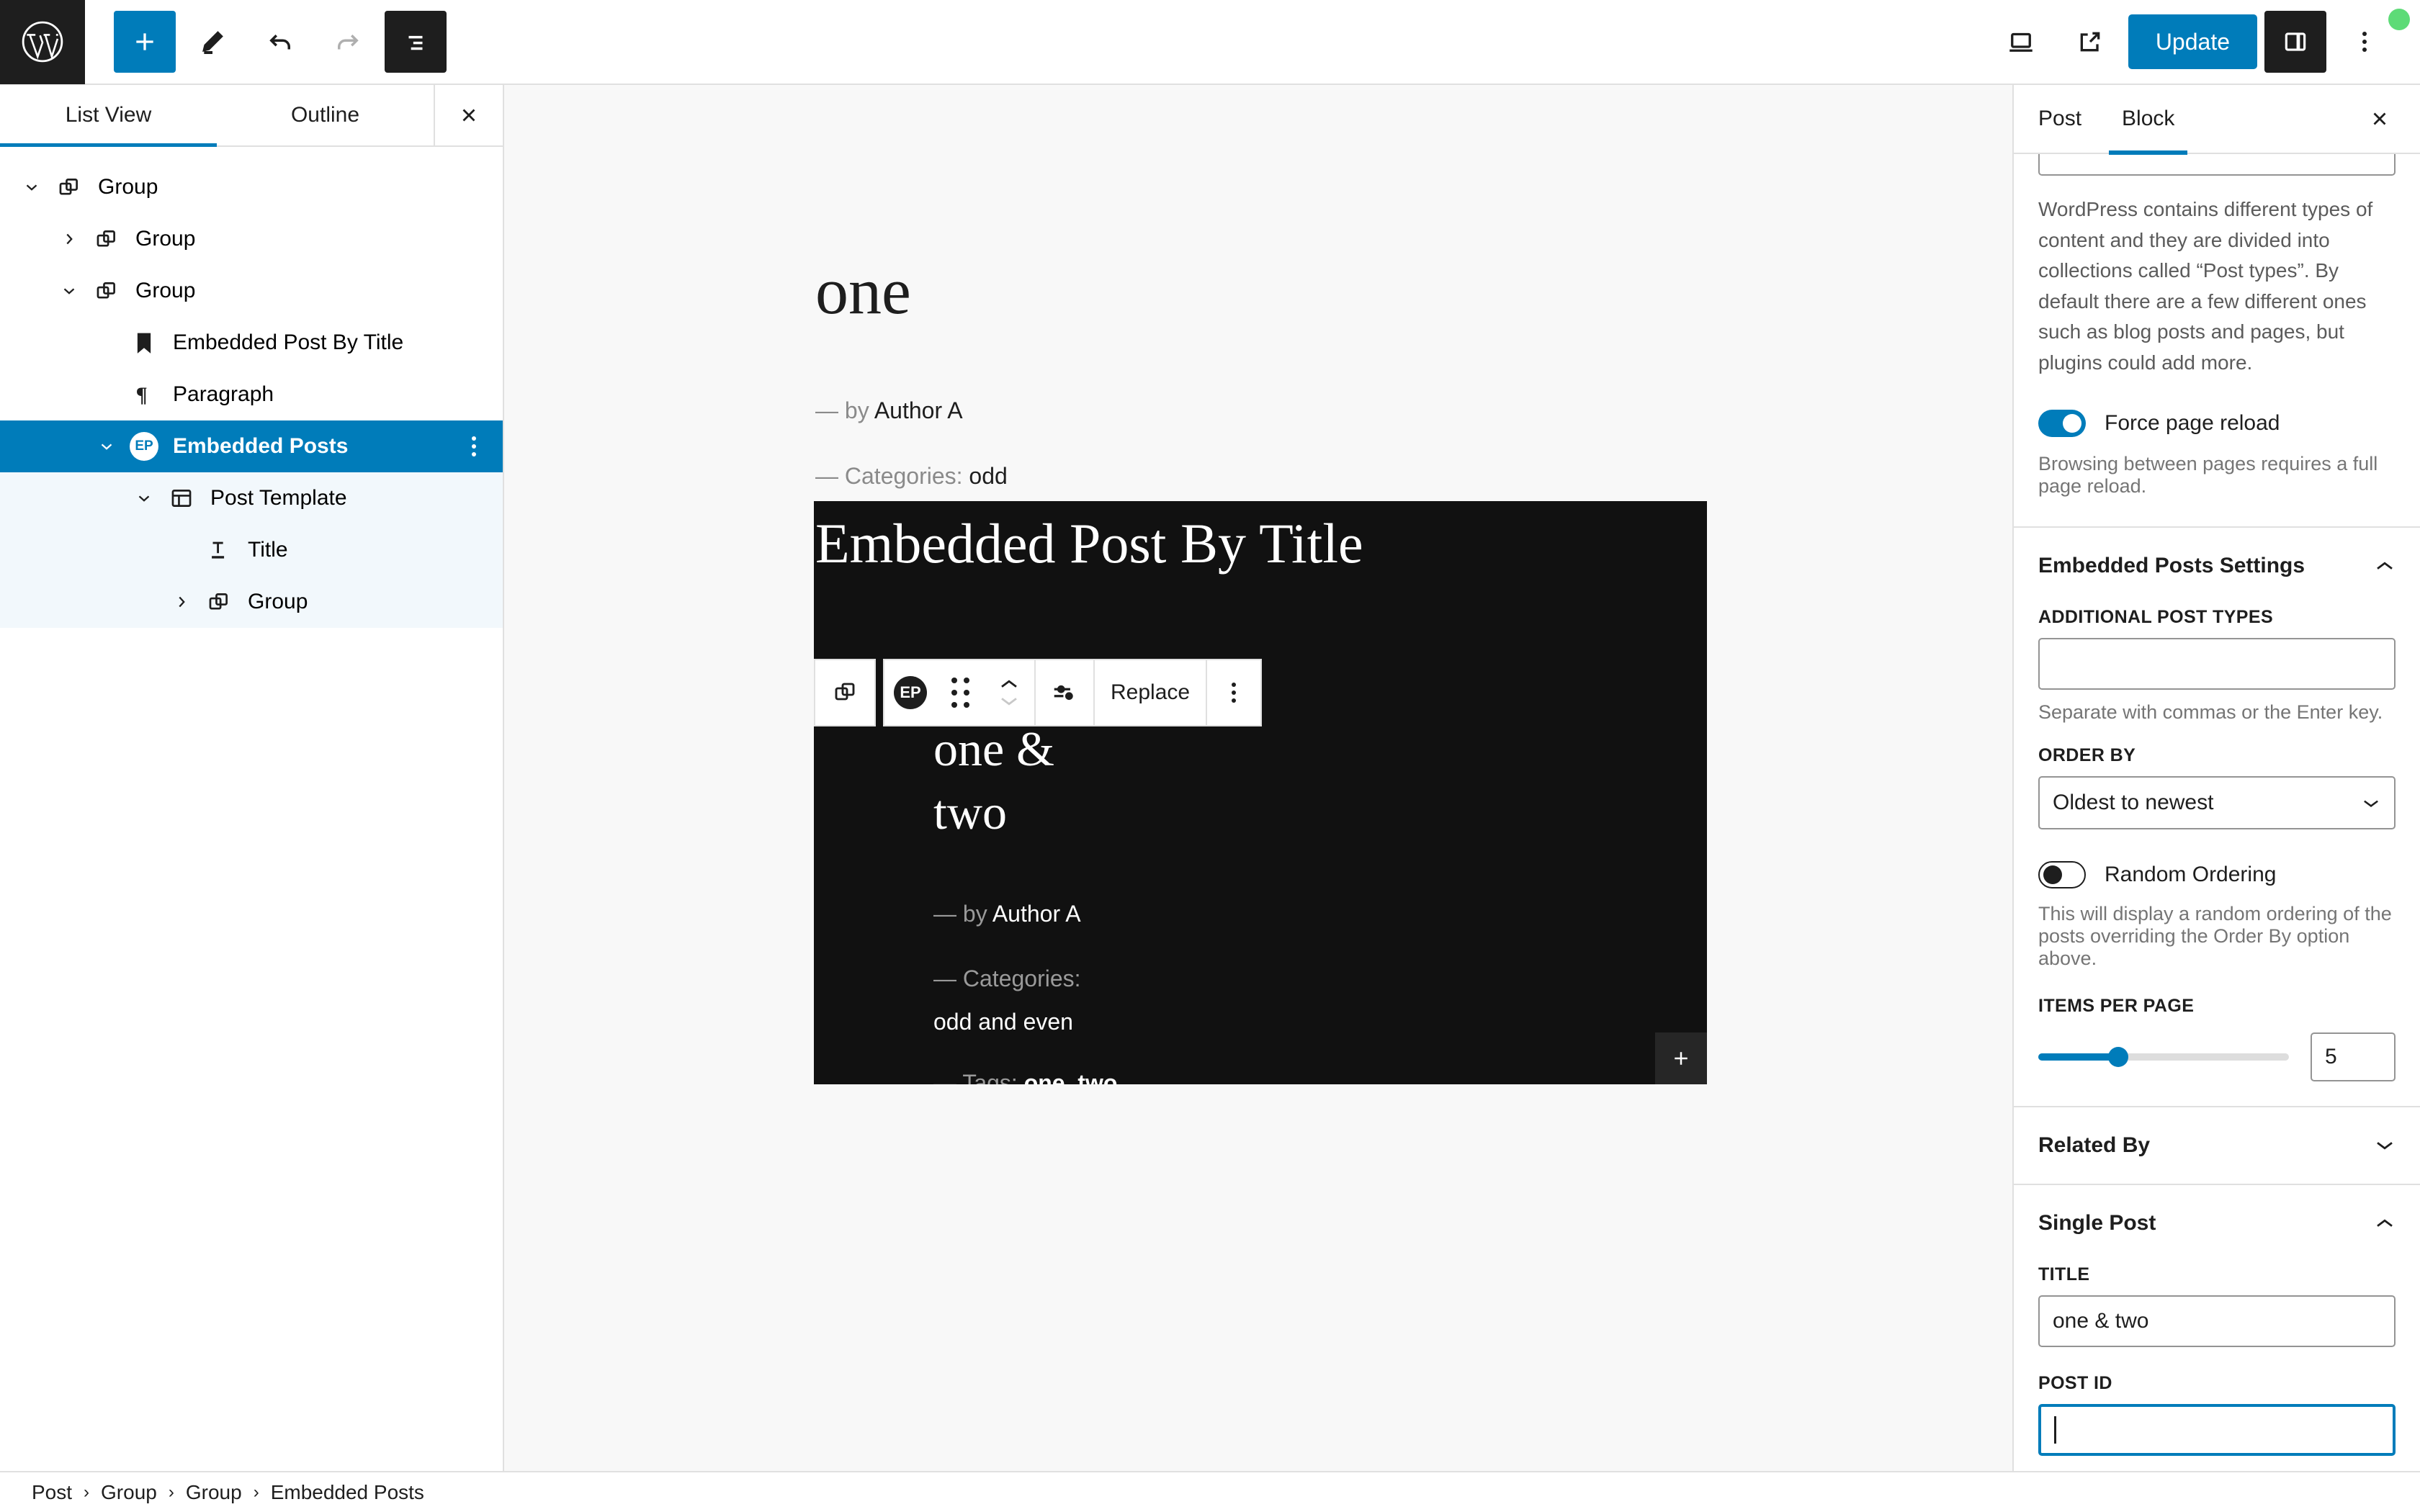 The width and height of the screenshot is (2420, 1512). Describe the element at coordinates (251, 343) in the screenshot. I see `block-tree-row: Embedded Post By Title` at that location.